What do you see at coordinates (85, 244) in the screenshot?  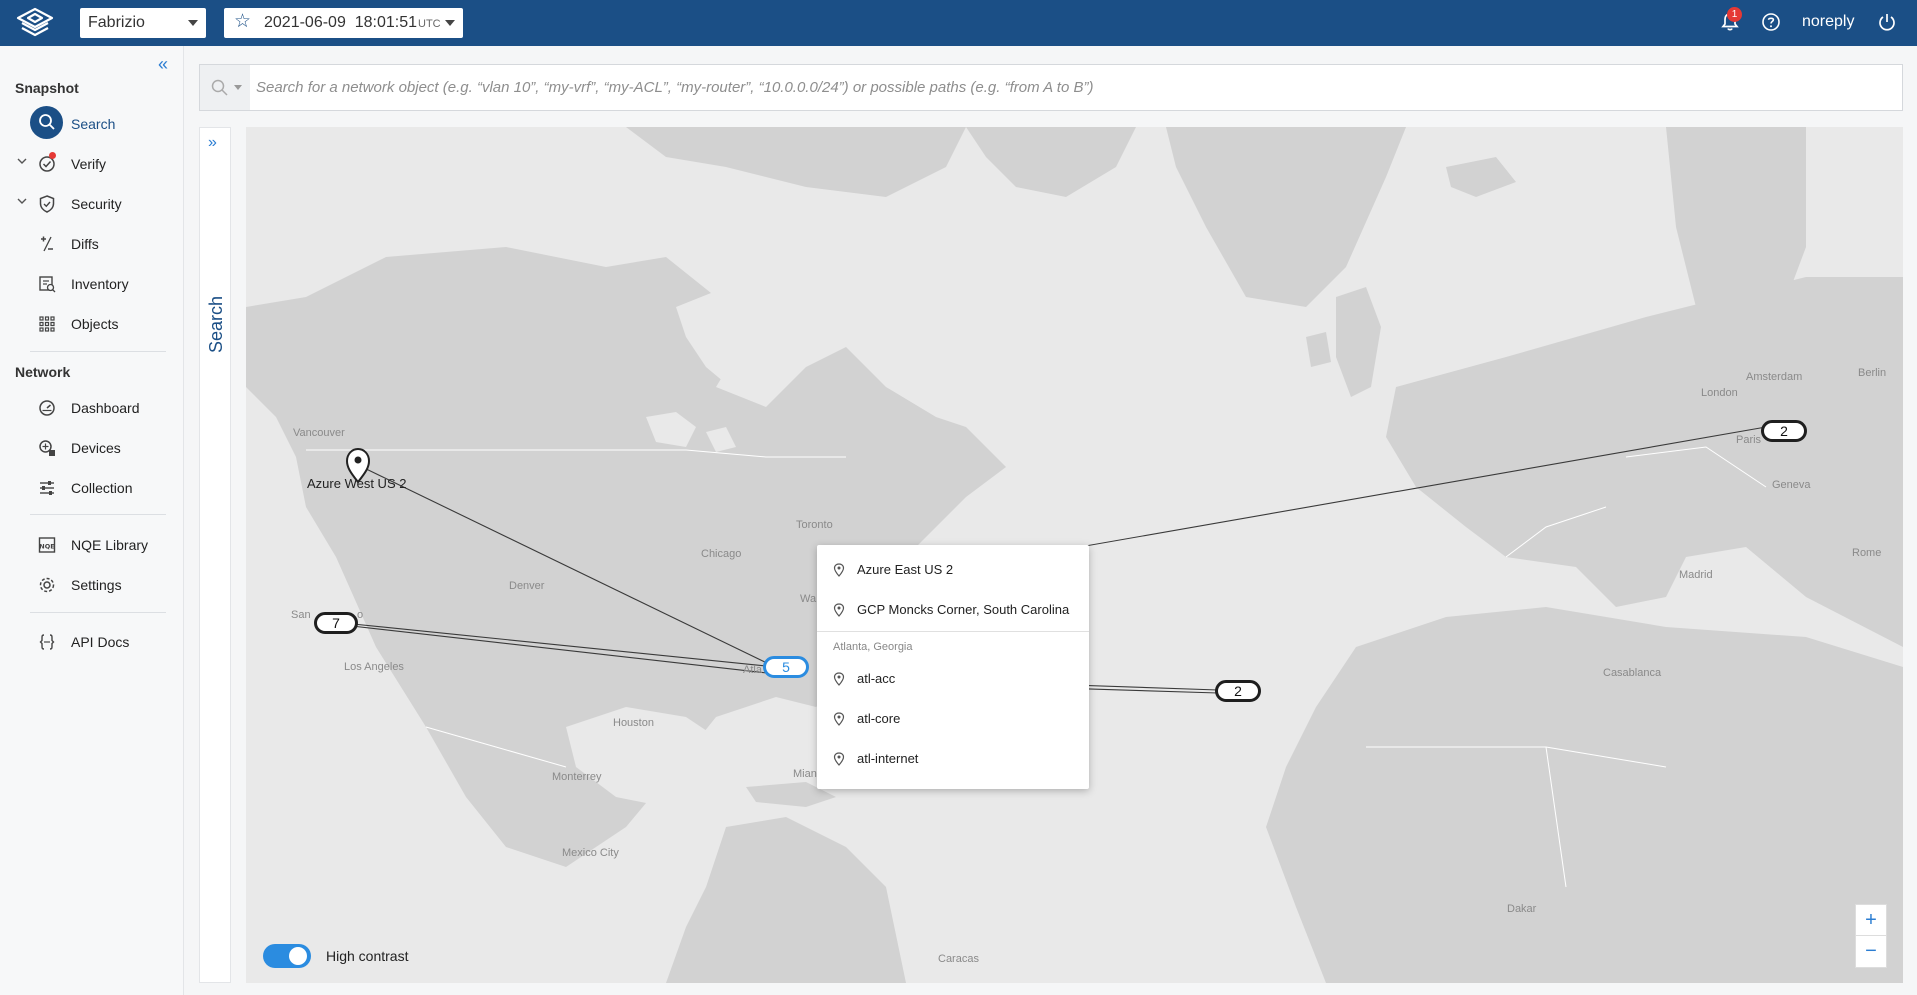 I see `sidebar-item-label: Diffs` at bounding box center [85, 244].